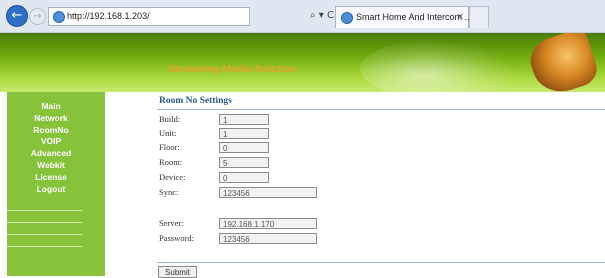 This screenshot has height=278, width=605. Describe the element at coordinates (108, 16) in the screenshot. I see `url-text: http://192.168.1.203/` at that location.